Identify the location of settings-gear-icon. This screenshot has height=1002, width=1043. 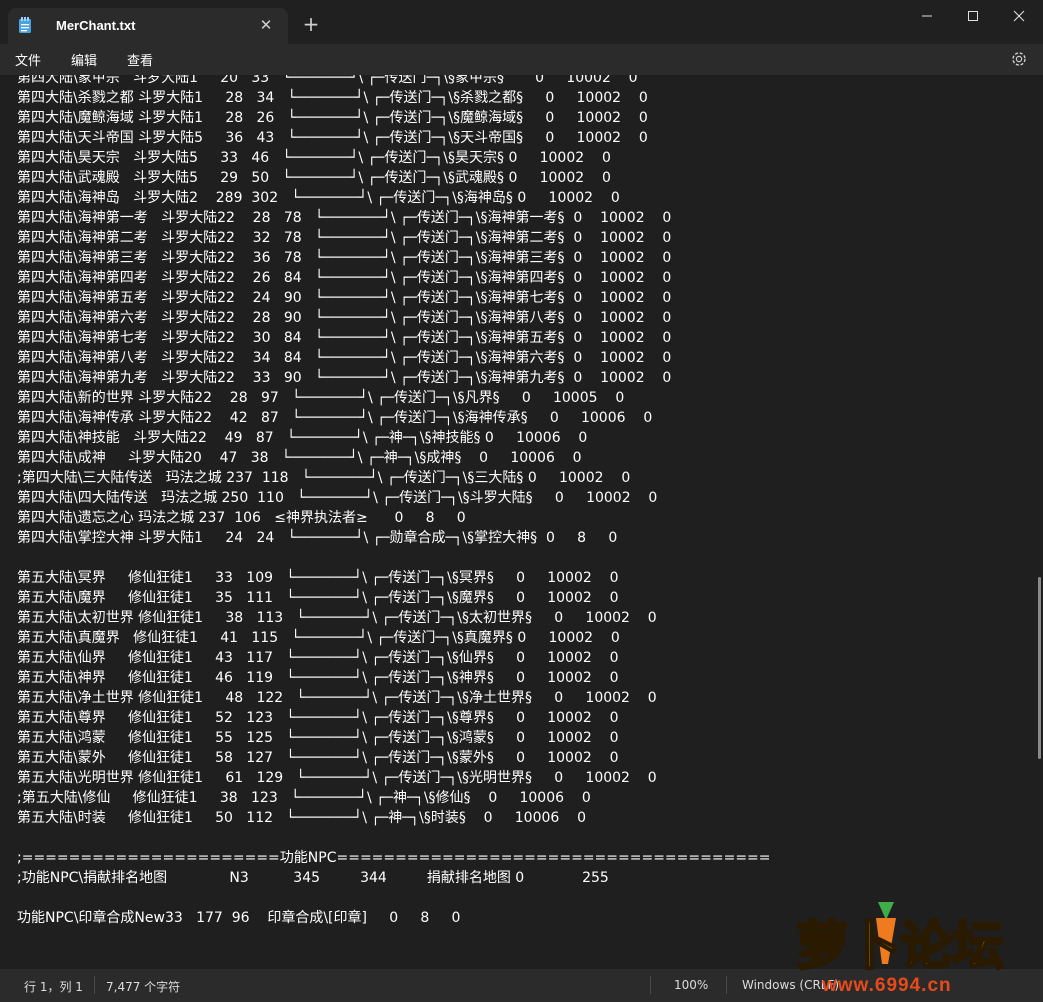
(1019, 59).